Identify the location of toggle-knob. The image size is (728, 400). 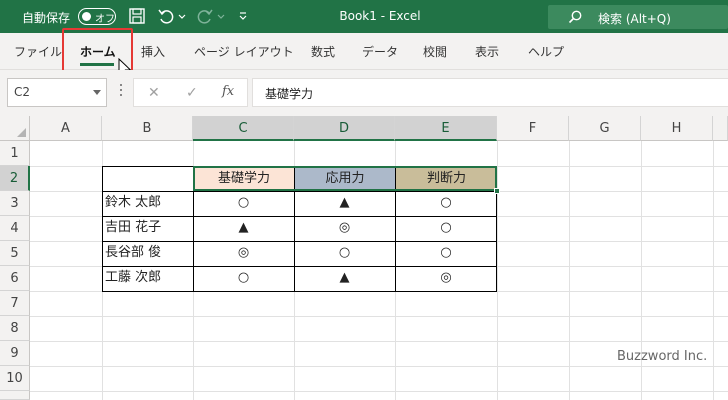
(86, 16).